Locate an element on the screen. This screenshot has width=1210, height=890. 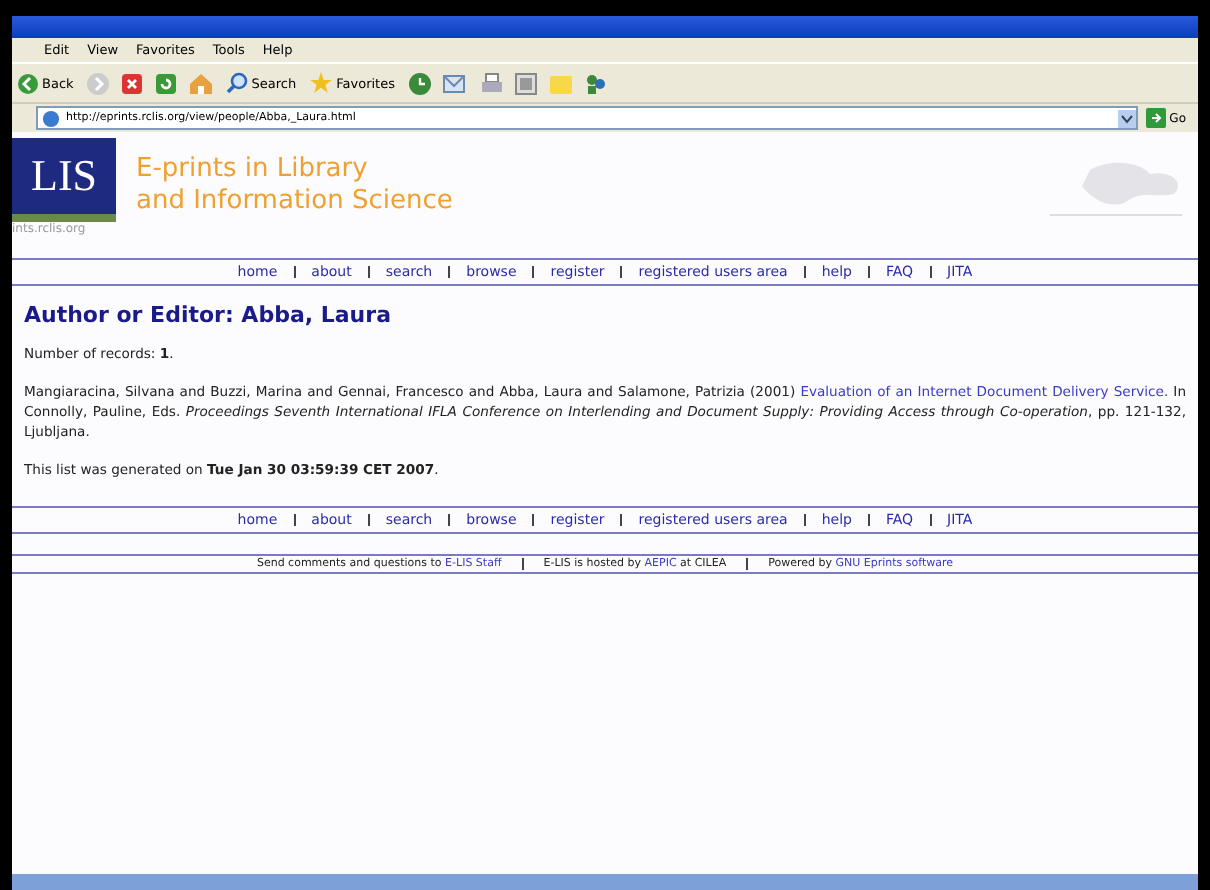
stop-icon is located at coordinates (131, 83).